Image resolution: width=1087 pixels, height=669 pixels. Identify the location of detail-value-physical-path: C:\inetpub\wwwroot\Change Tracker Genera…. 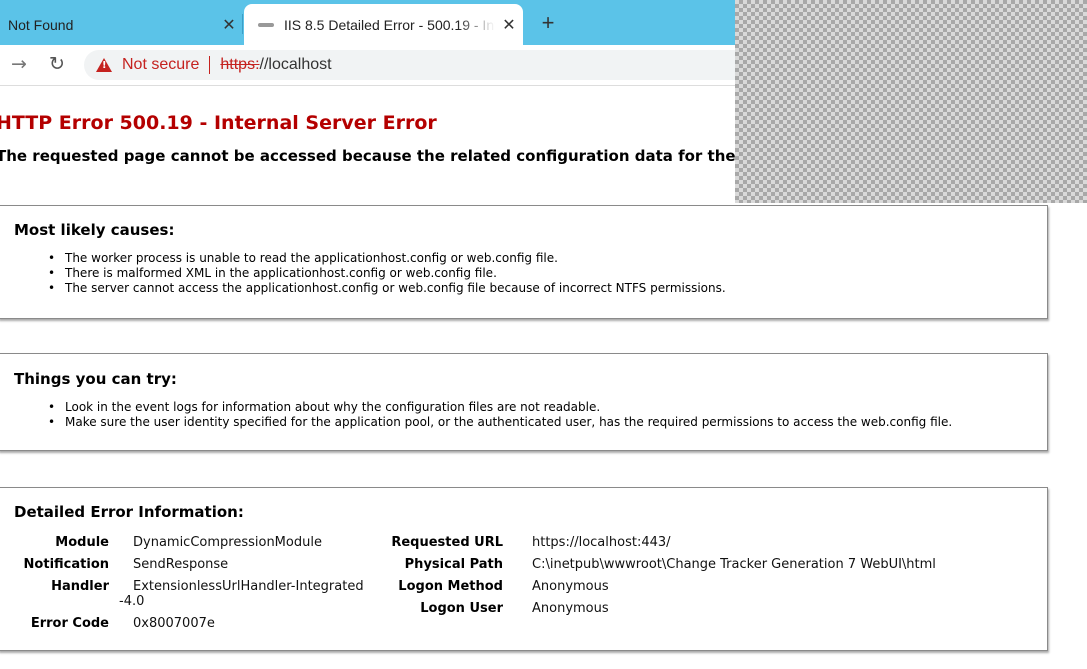
(734, 564).